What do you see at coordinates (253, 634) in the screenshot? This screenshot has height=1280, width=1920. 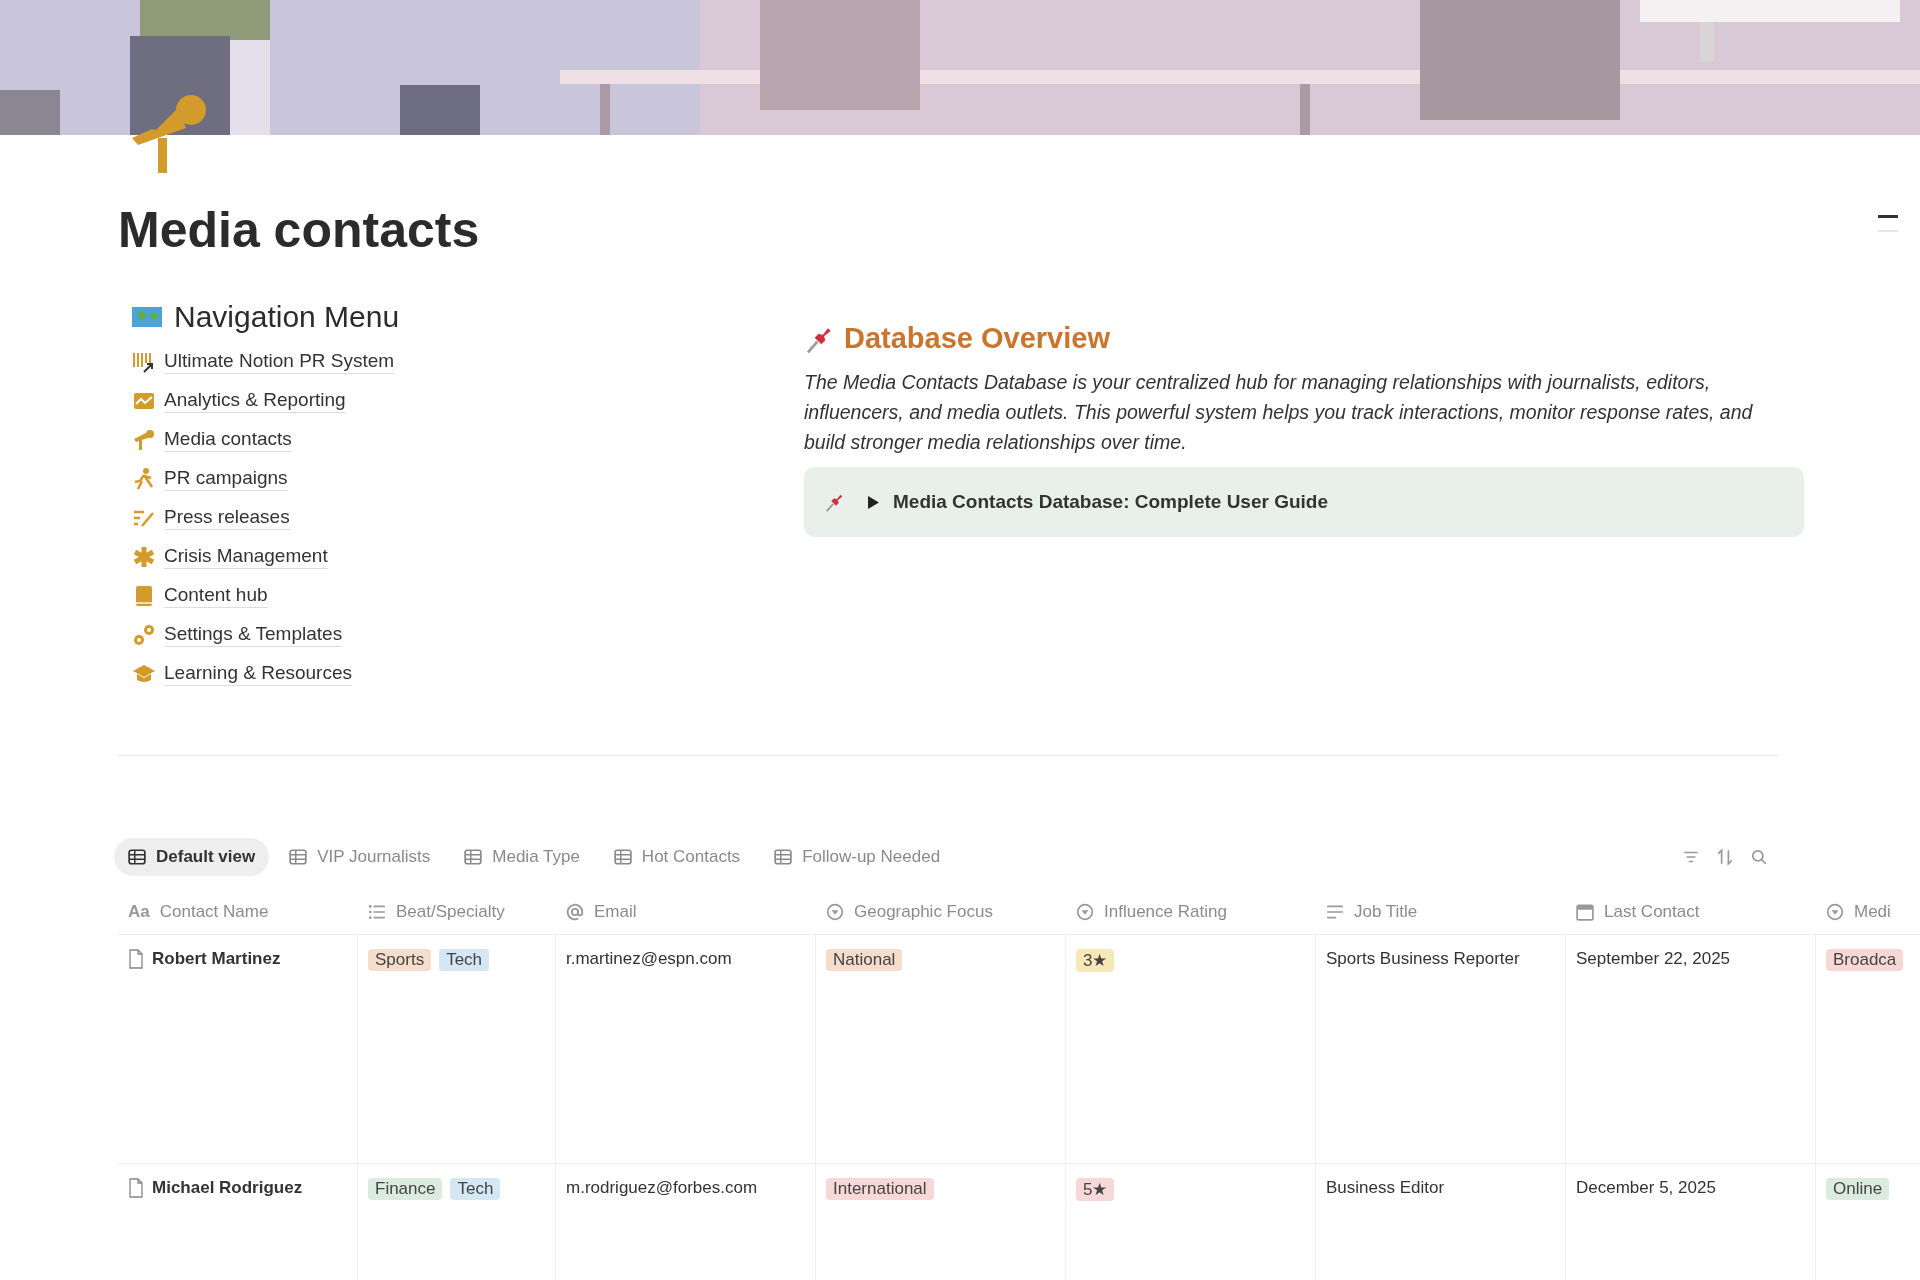 I see `nav-link: Settings & Templates` at bounding box center [253, 634].